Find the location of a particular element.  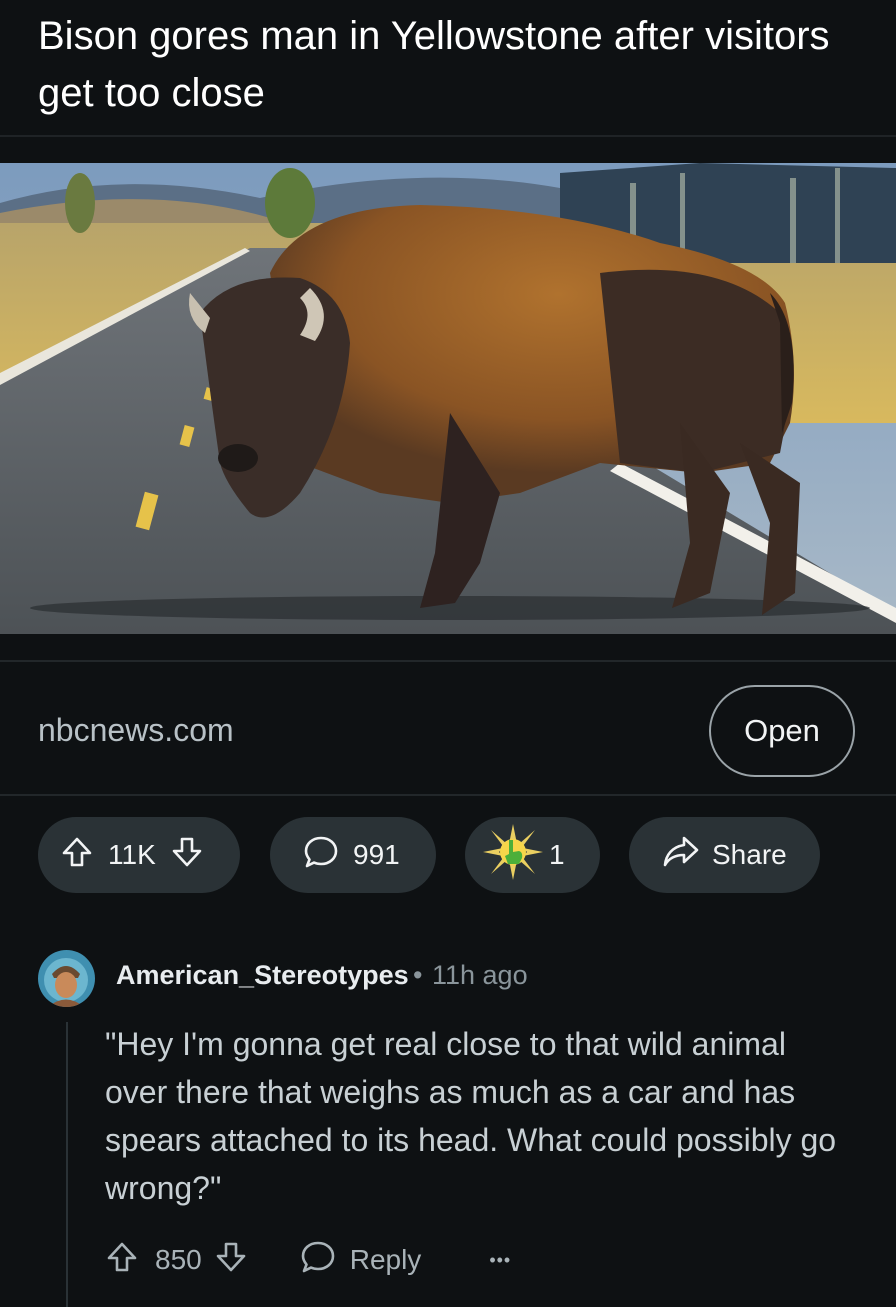

award-count: 1 is located at coordinates (557, 854).